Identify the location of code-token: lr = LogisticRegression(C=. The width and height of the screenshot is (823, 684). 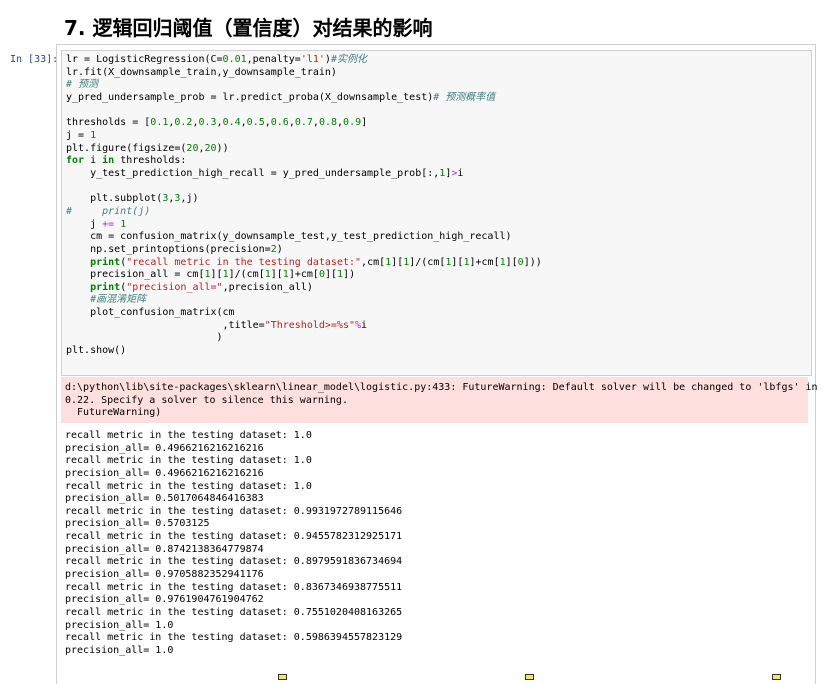
(144, 59).